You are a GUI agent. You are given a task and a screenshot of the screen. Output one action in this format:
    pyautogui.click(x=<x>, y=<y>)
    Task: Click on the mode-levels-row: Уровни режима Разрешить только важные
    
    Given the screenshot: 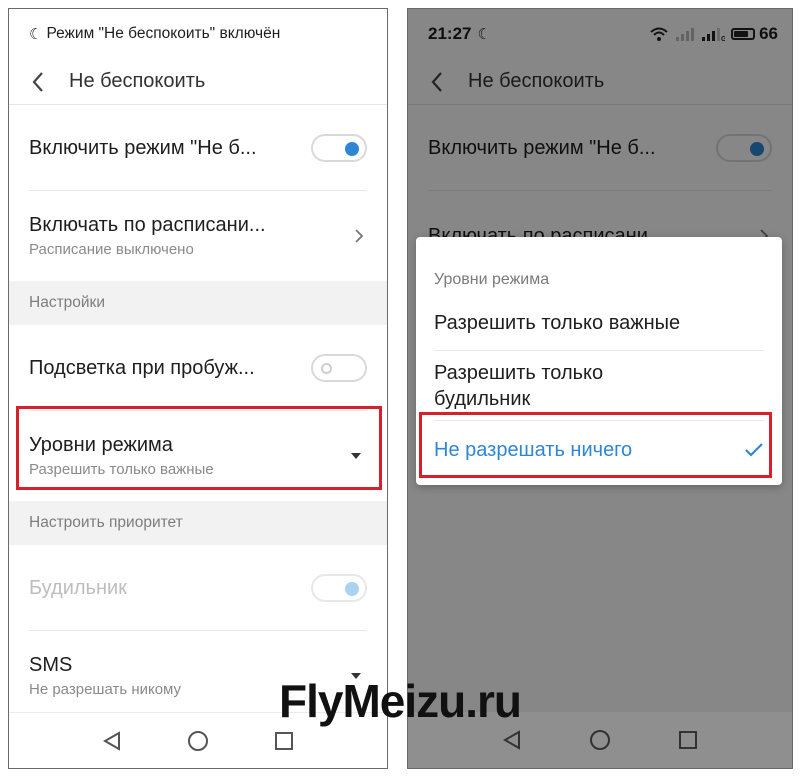 What is the action you would take?
    pyautogui.click(x=198, y=456)
    